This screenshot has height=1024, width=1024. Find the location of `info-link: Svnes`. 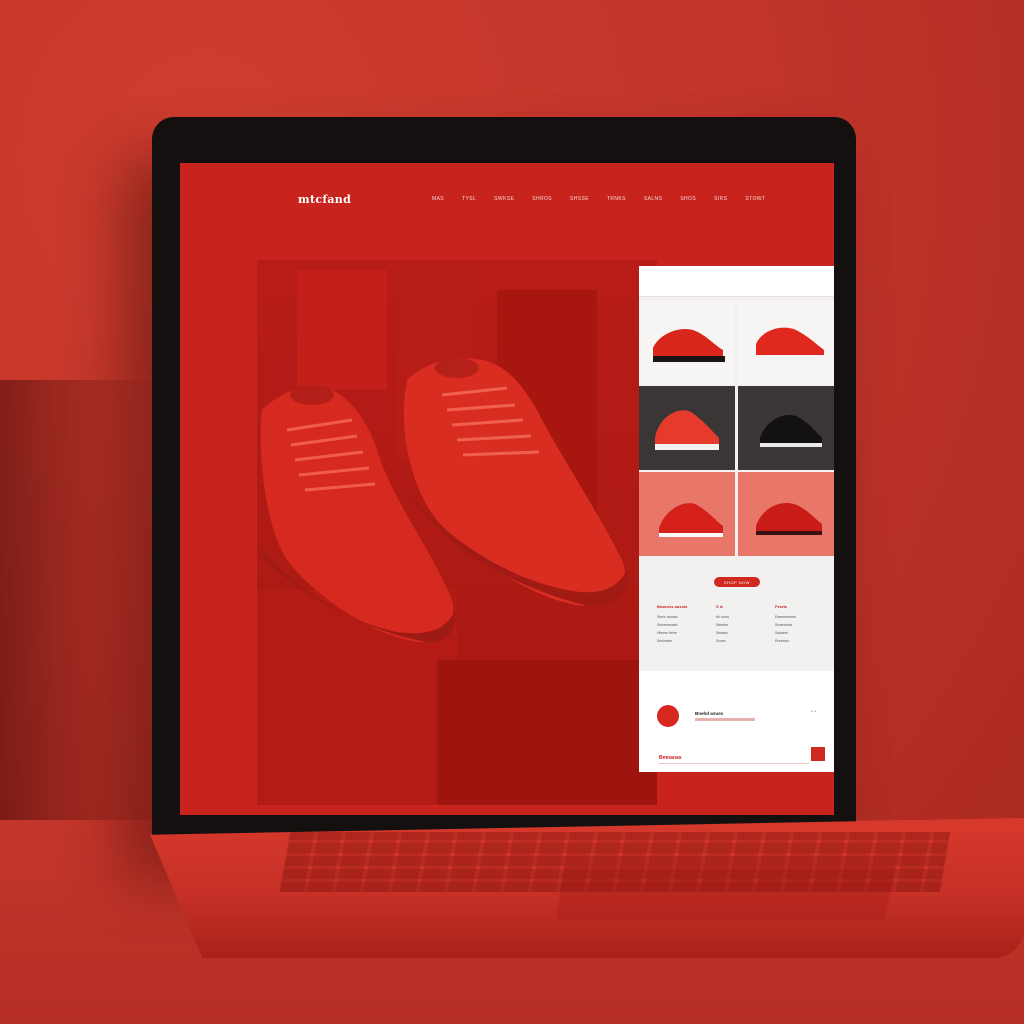

info-link: Svnes is located at coordinates (742, 641).